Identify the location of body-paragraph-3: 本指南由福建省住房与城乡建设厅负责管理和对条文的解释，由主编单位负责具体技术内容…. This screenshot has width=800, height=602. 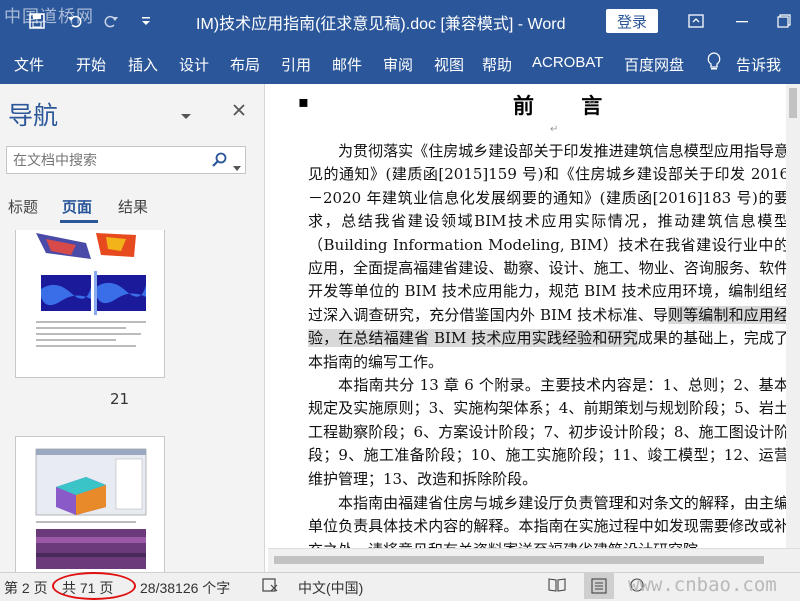
(547, 521).